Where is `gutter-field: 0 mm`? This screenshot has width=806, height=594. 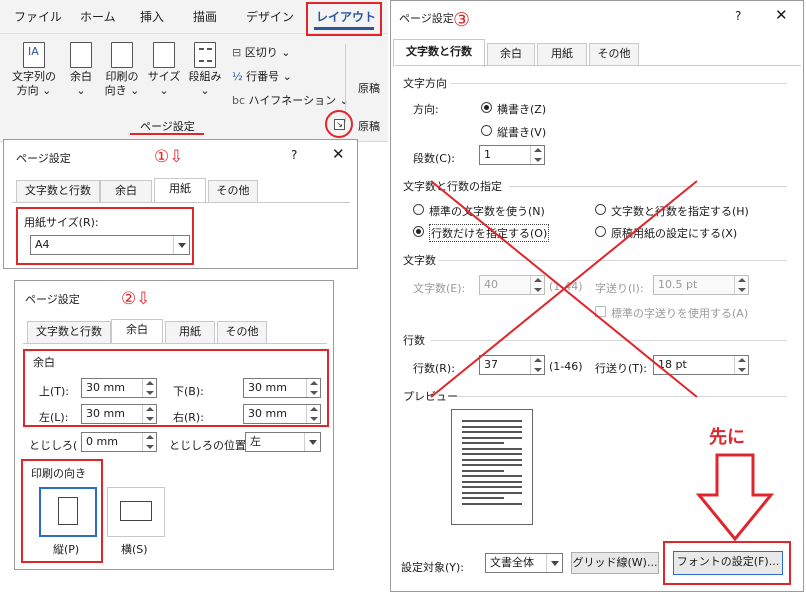
gutter-field: 0 mm is located at coordinates (119, 442).